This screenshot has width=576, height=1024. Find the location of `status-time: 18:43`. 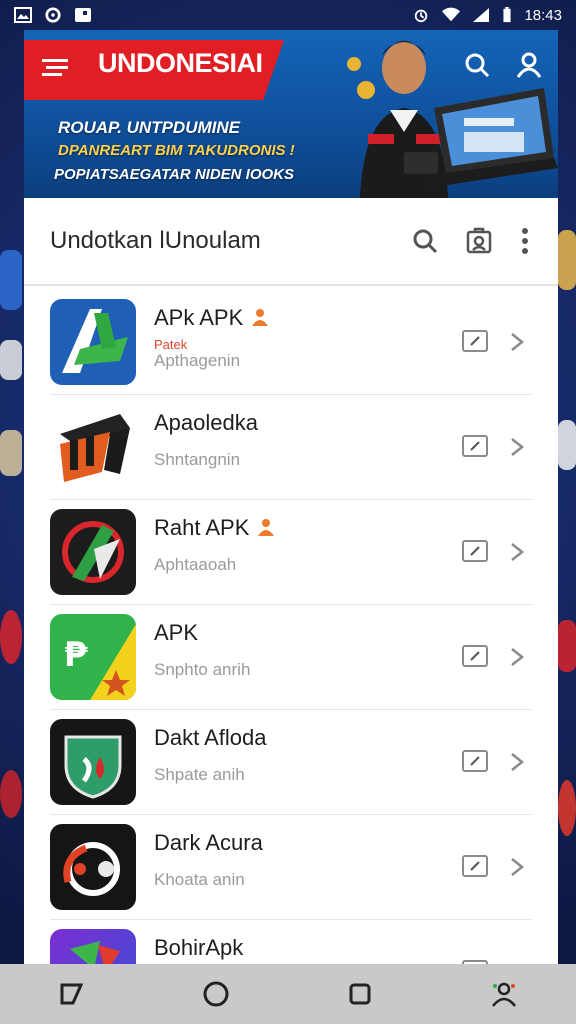

status-time: 18:43 is located at coordinates (543, 15).